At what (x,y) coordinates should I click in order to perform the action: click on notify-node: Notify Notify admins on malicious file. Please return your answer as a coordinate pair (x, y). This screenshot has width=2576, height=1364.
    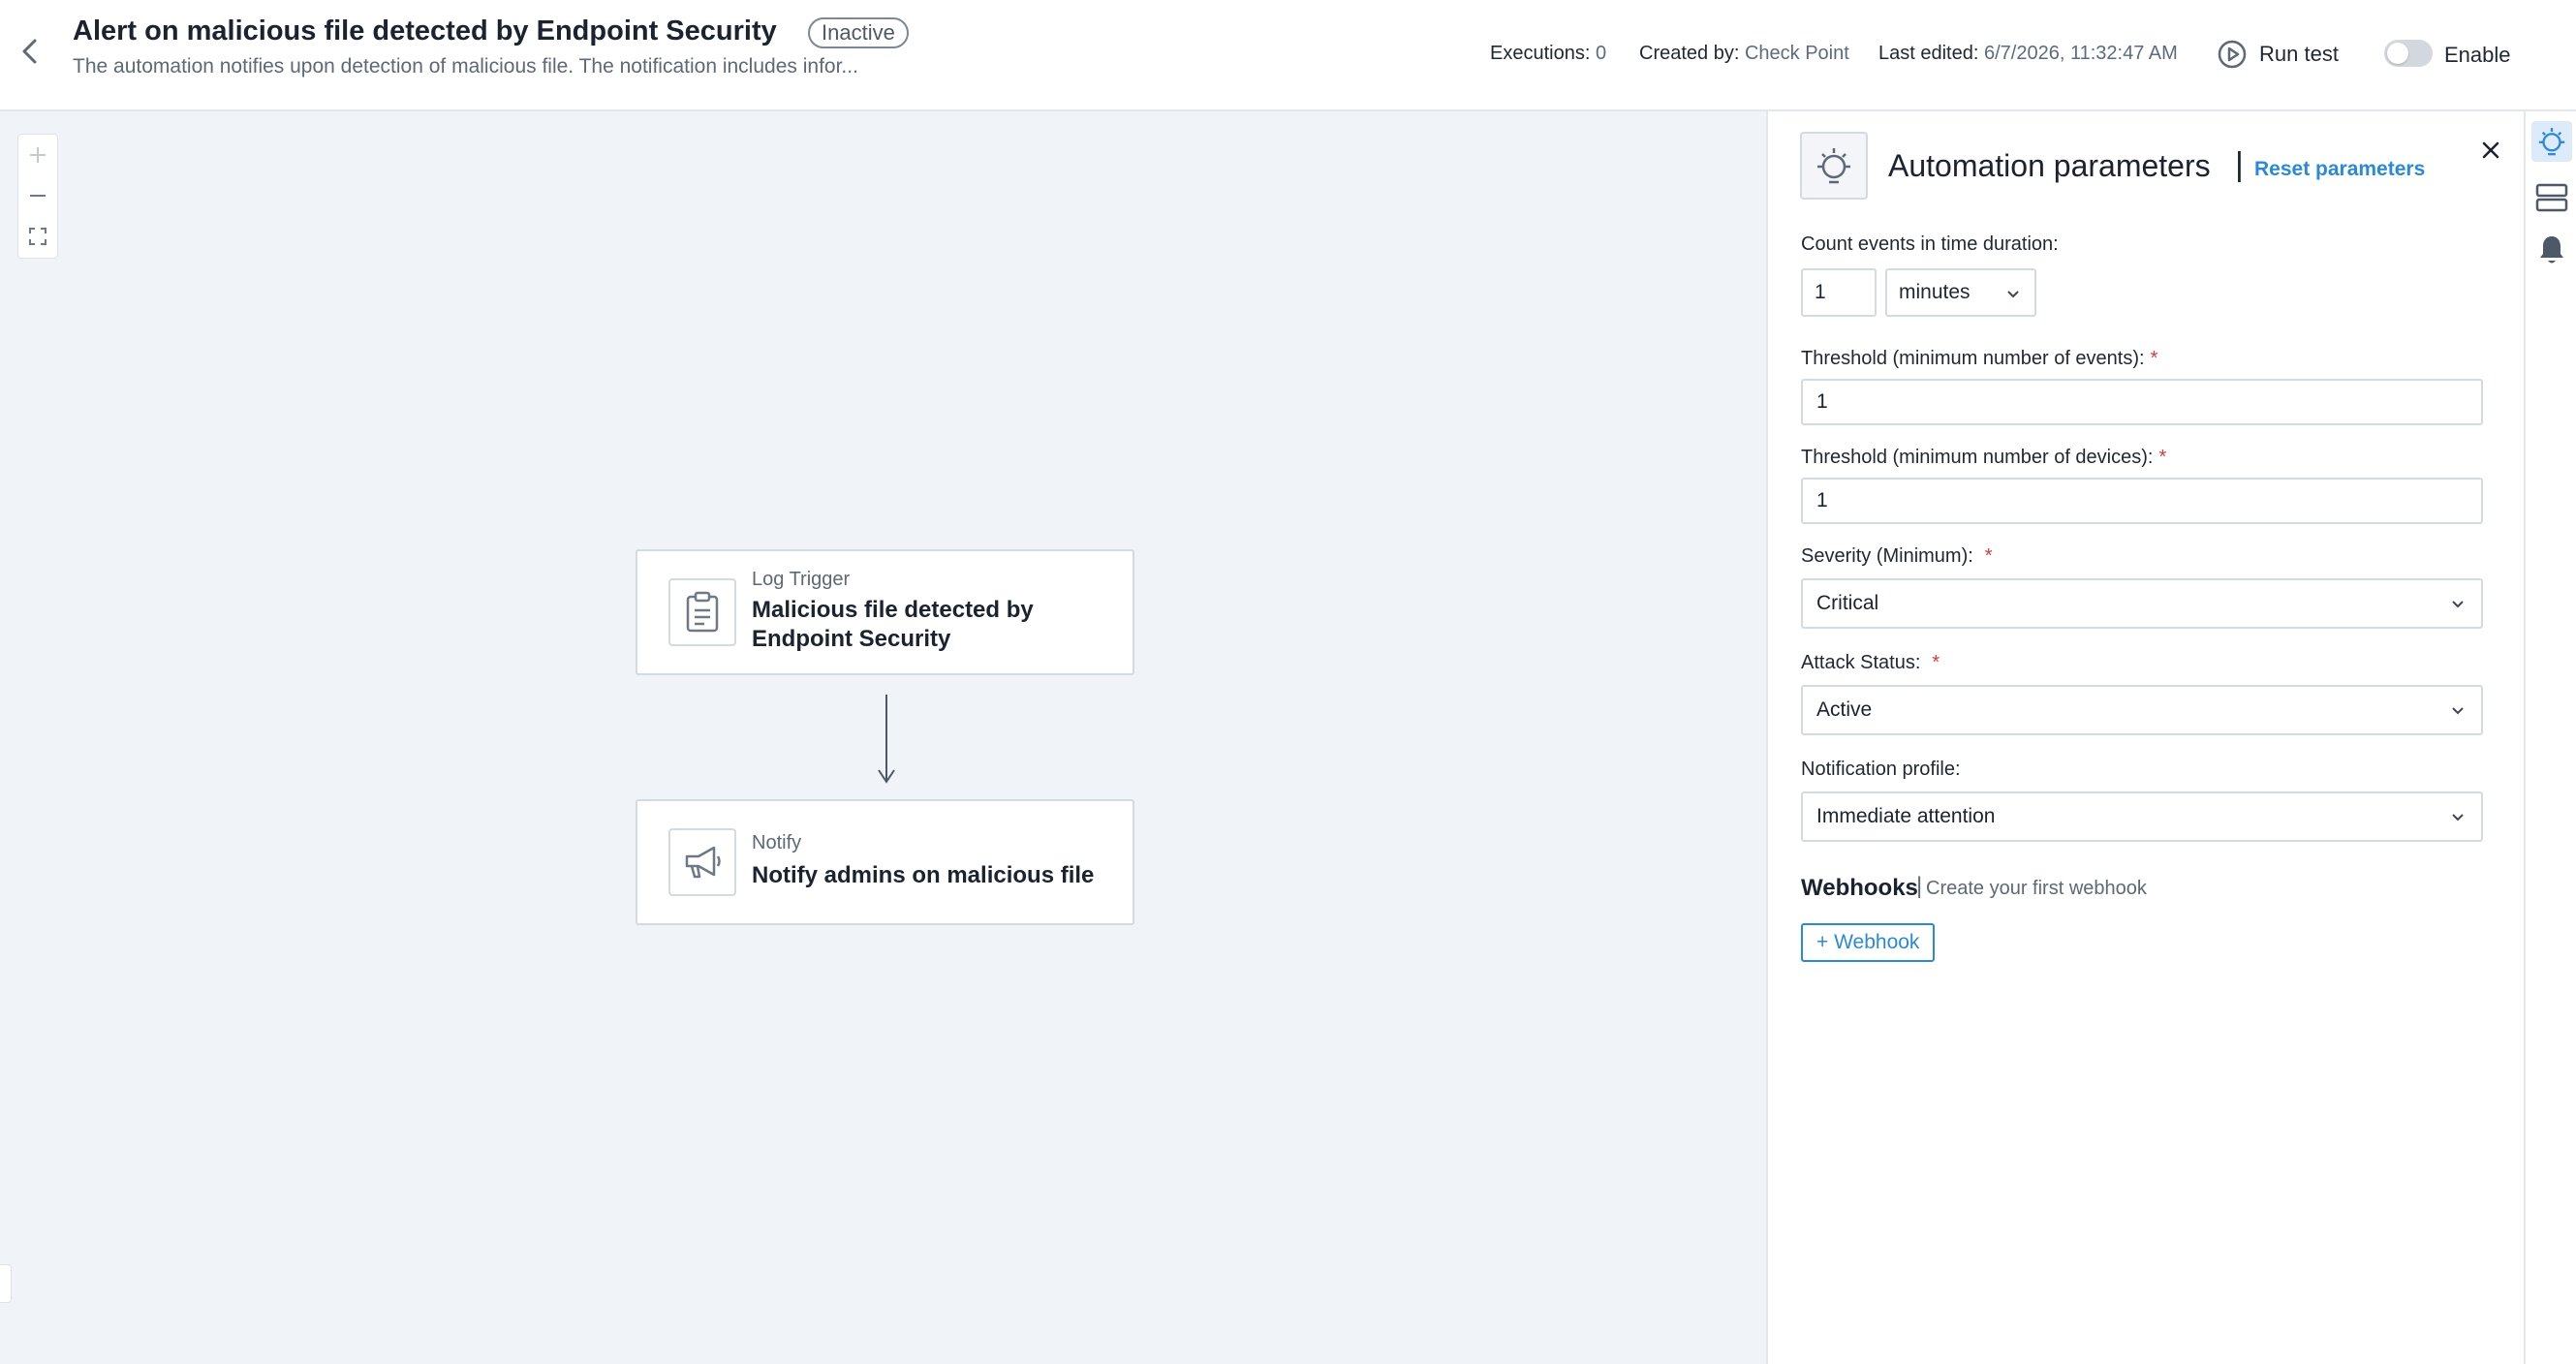
    Looking at the image, I should click on (885, 862).